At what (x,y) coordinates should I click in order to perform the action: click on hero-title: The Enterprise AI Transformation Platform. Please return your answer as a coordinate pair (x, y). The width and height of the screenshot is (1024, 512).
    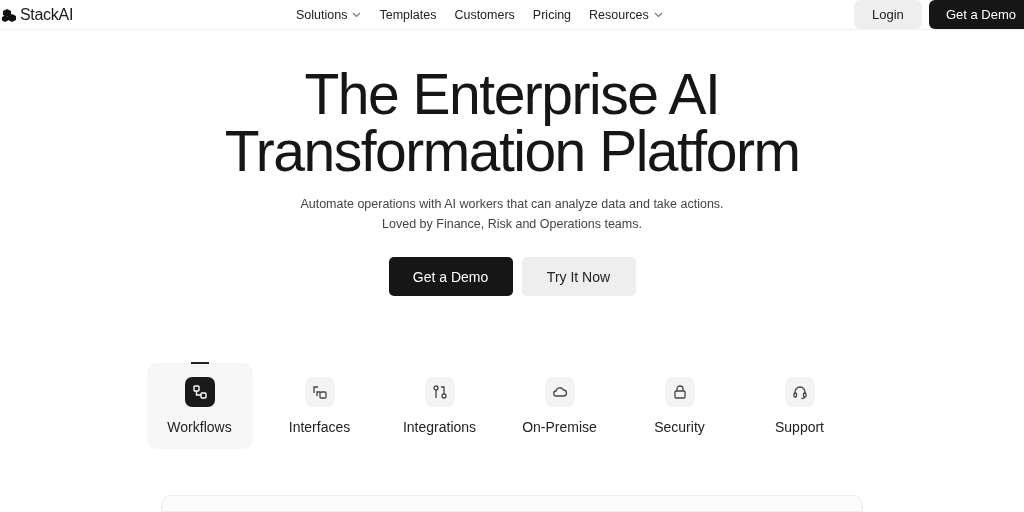
    Looking at the image, I should click on (512, 123).